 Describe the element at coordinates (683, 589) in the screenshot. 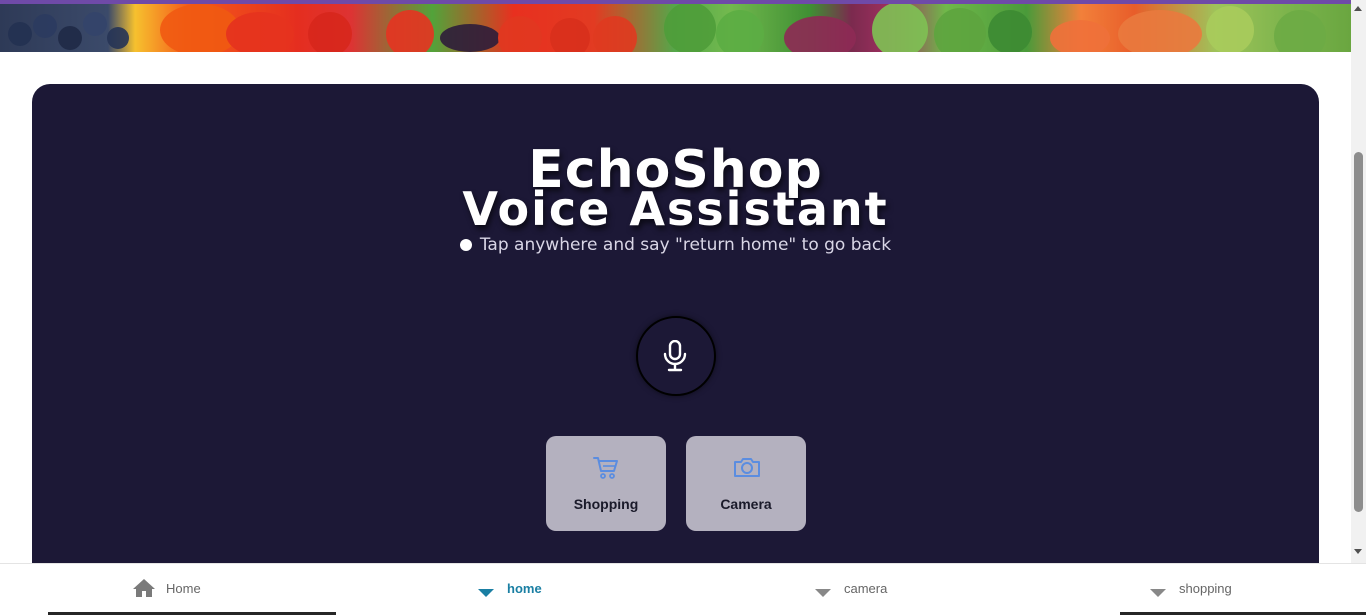

I see `bottom-navigation: Home home camera shopping` at that location.